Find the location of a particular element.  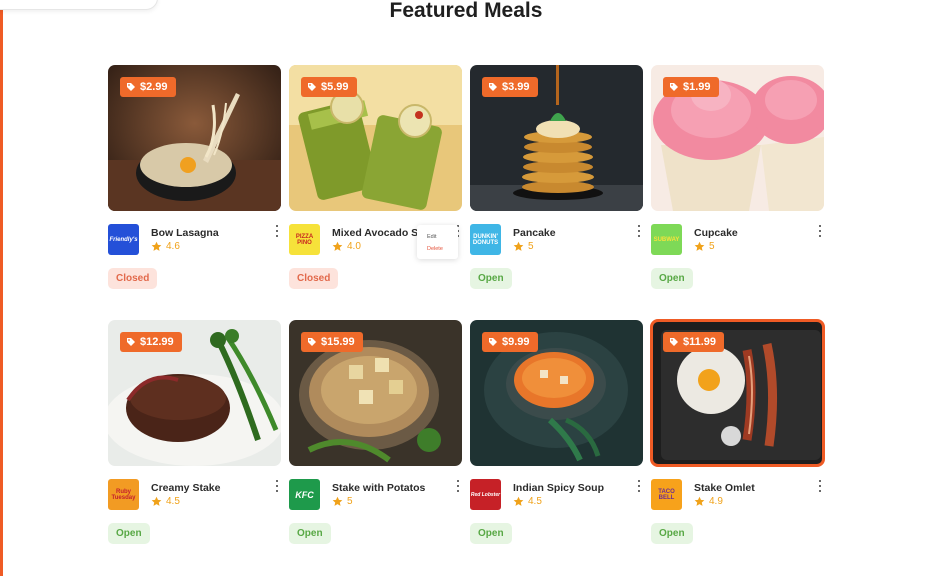

rating: 4.0 is located at coordinates (346, 246).